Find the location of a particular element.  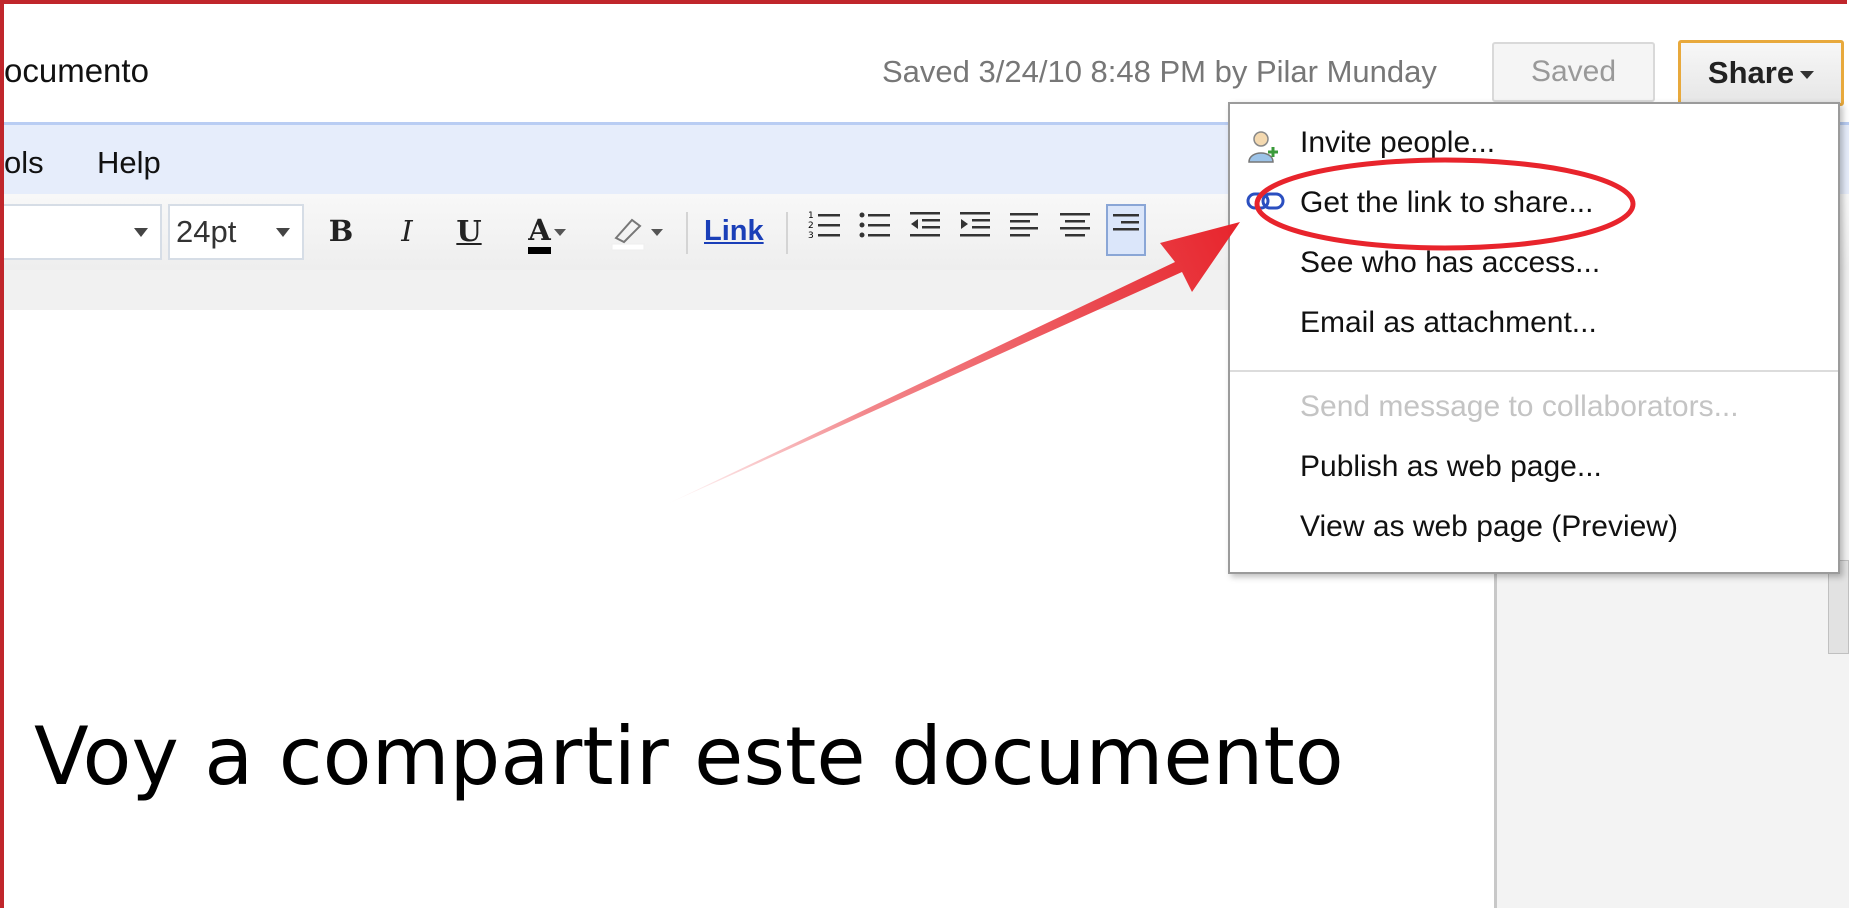

numbered-list-icon: 123 is located at coordinates (824, 226).